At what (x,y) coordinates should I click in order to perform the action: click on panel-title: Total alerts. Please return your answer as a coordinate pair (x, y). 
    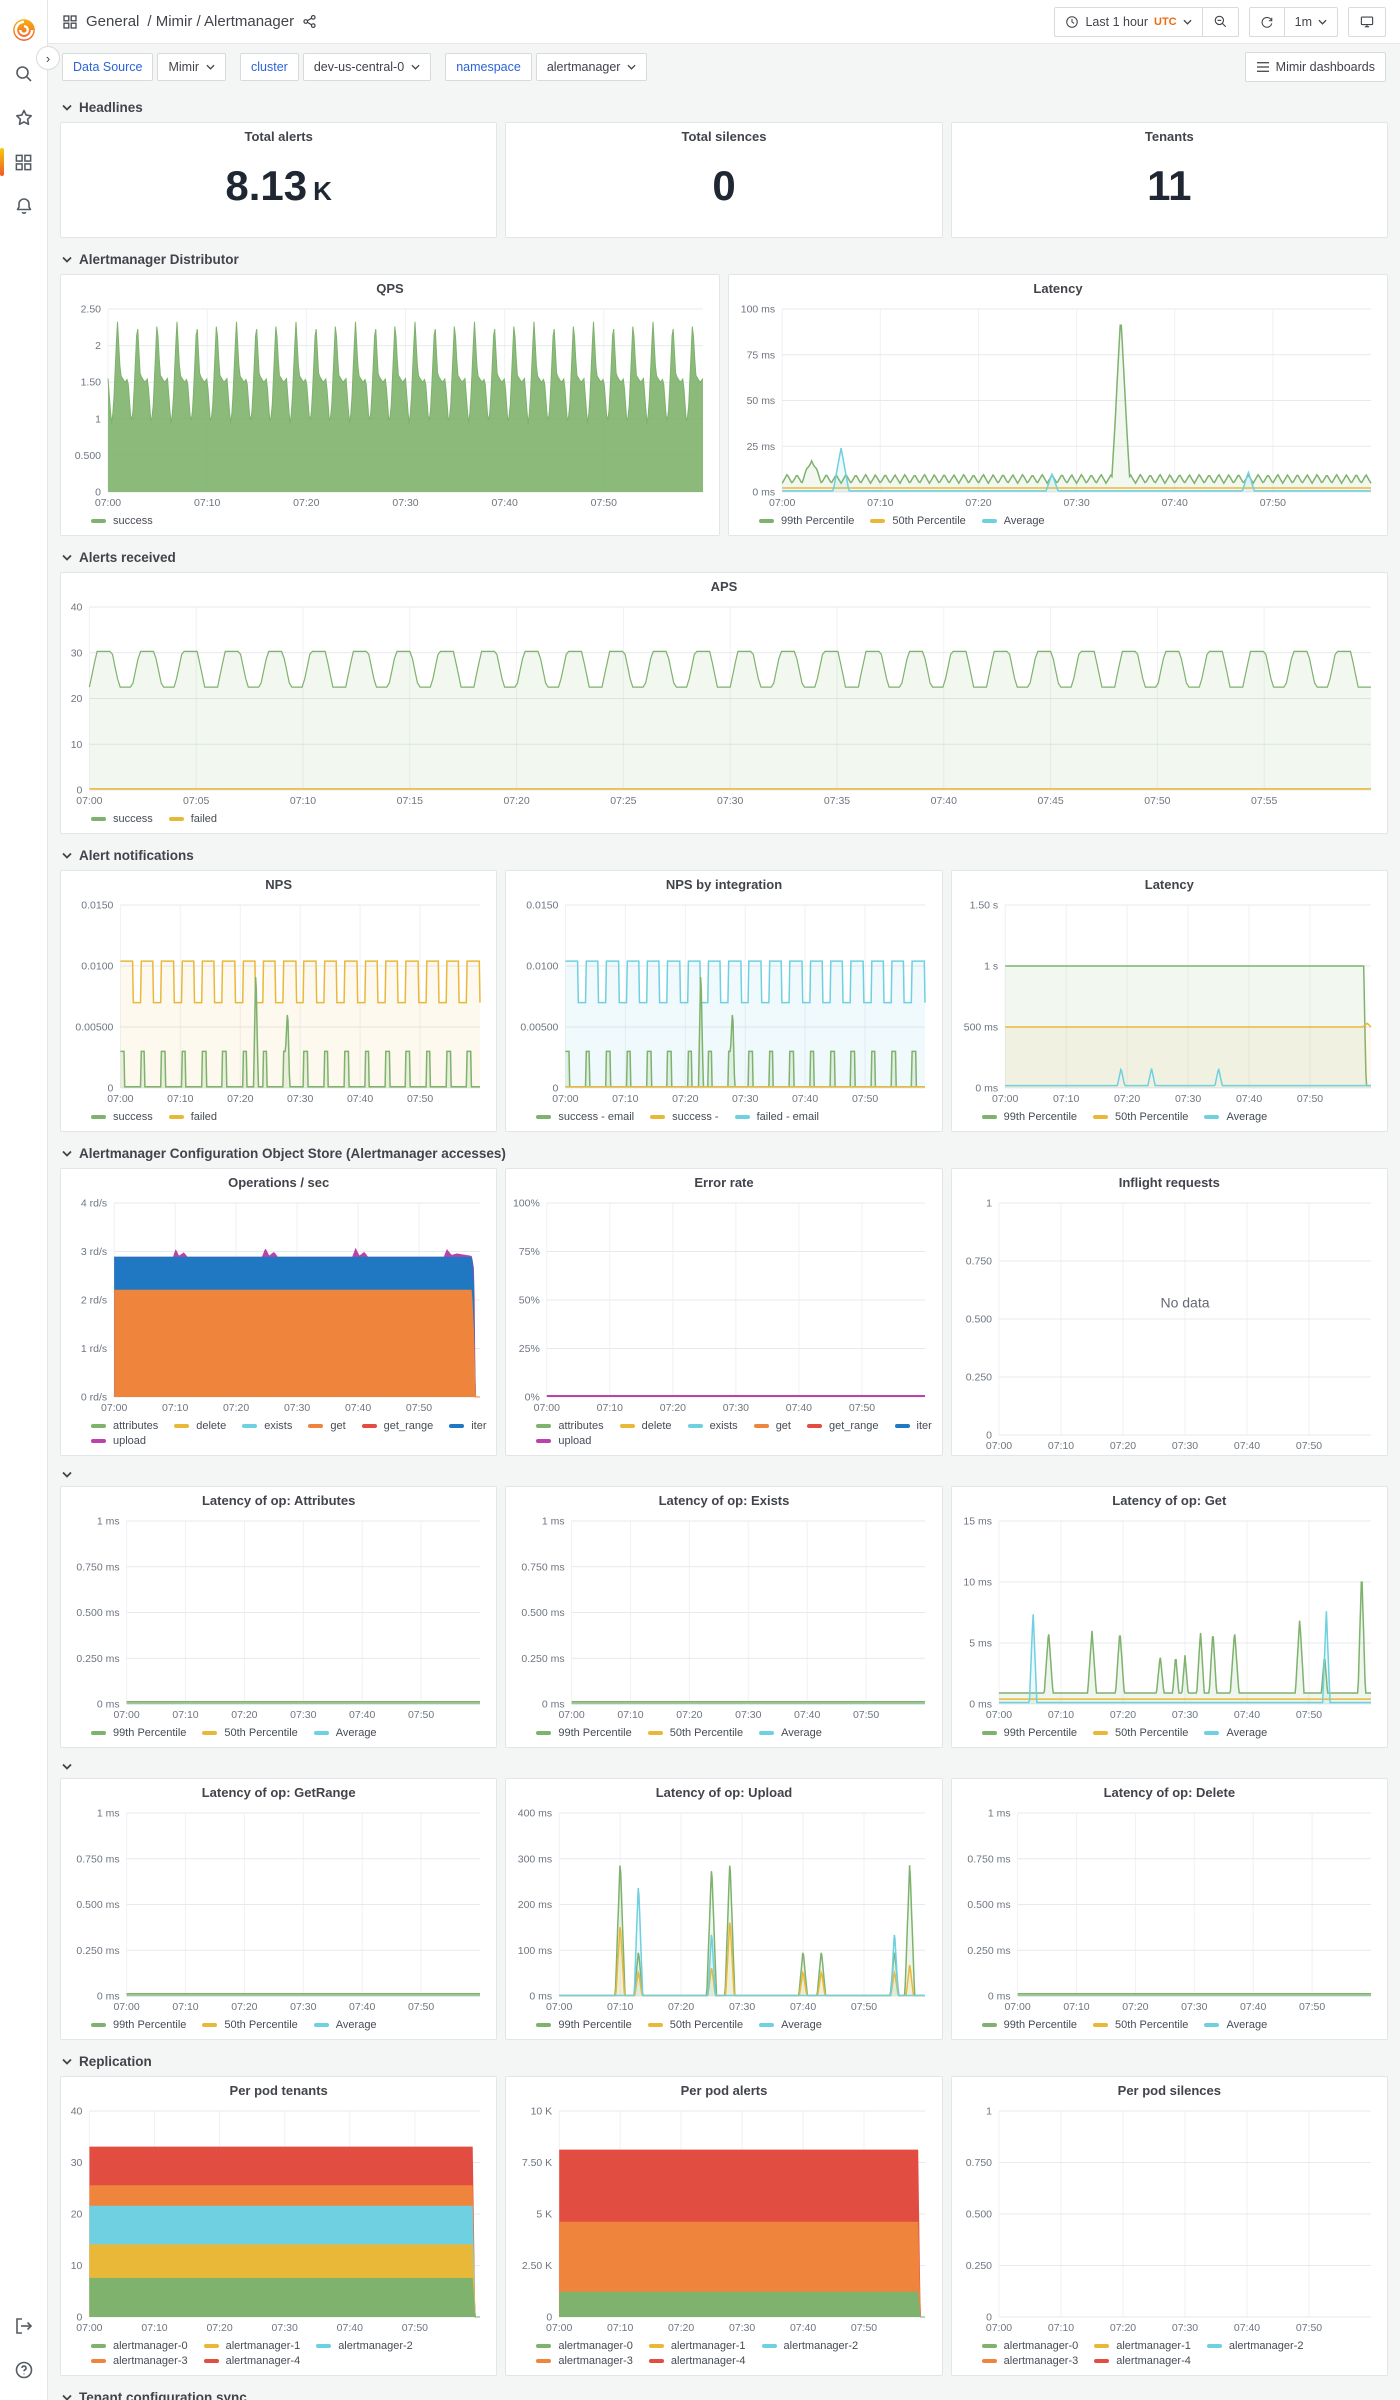
    Looking at the image, I should click on (278, 136).